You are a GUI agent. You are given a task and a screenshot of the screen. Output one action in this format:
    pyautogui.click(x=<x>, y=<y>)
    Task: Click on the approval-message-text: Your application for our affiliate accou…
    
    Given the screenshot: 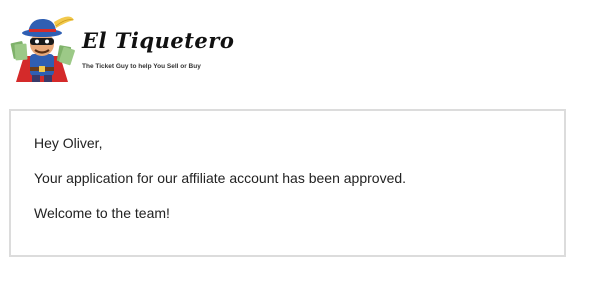 What is the action you would take?
    pyautogui.click(x=220, y=178)
    